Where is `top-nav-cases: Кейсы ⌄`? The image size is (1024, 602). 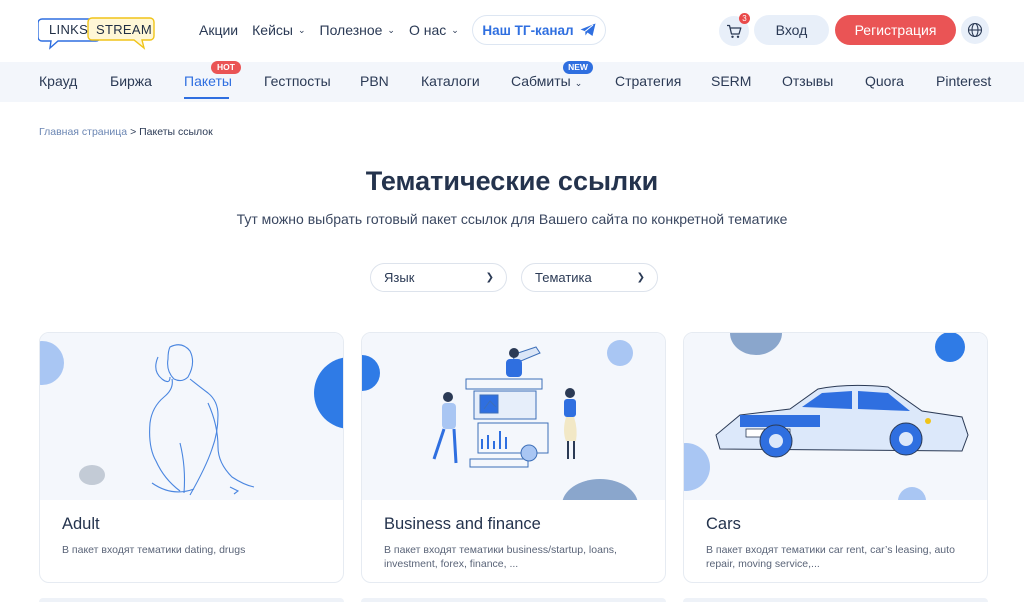 top-nav-cases: Кейсы ⌄ is located at coordinates (278, 30).